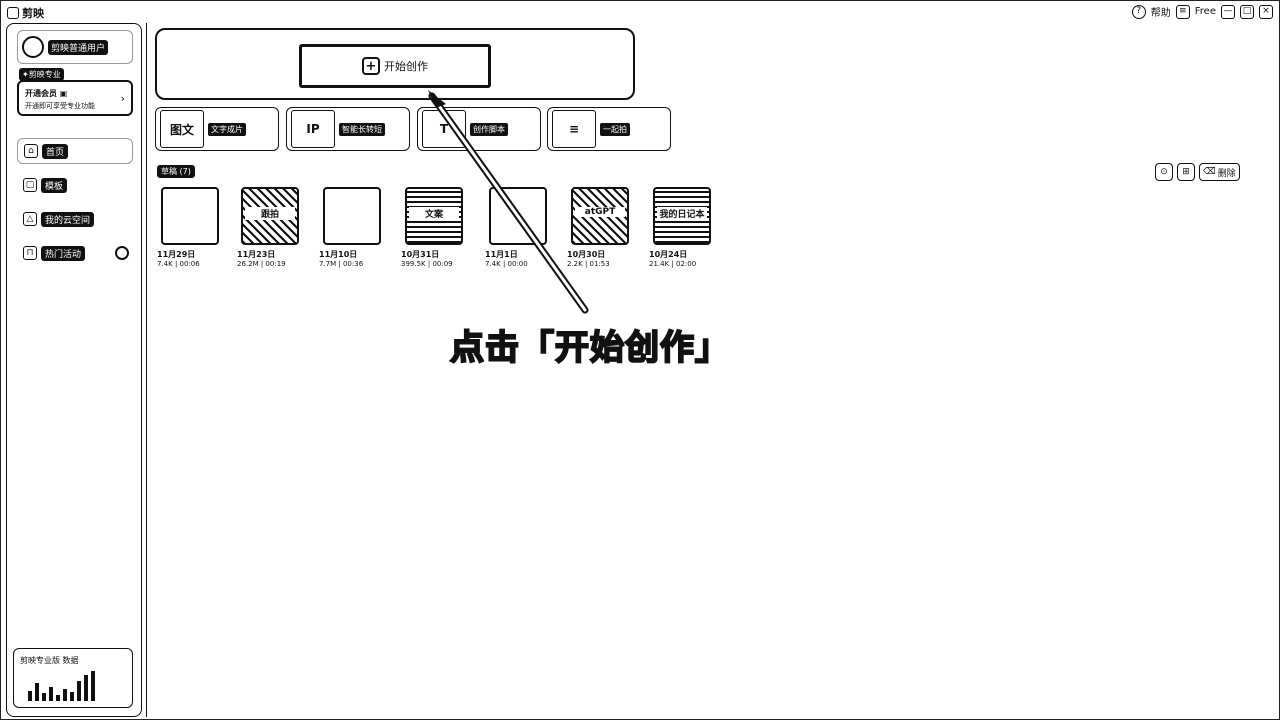 Image resolution: width=1280 pixels, height=720 pixels. I want to click on draft-item: 11月1日 7.4K | 00:00, so click(521, 233).